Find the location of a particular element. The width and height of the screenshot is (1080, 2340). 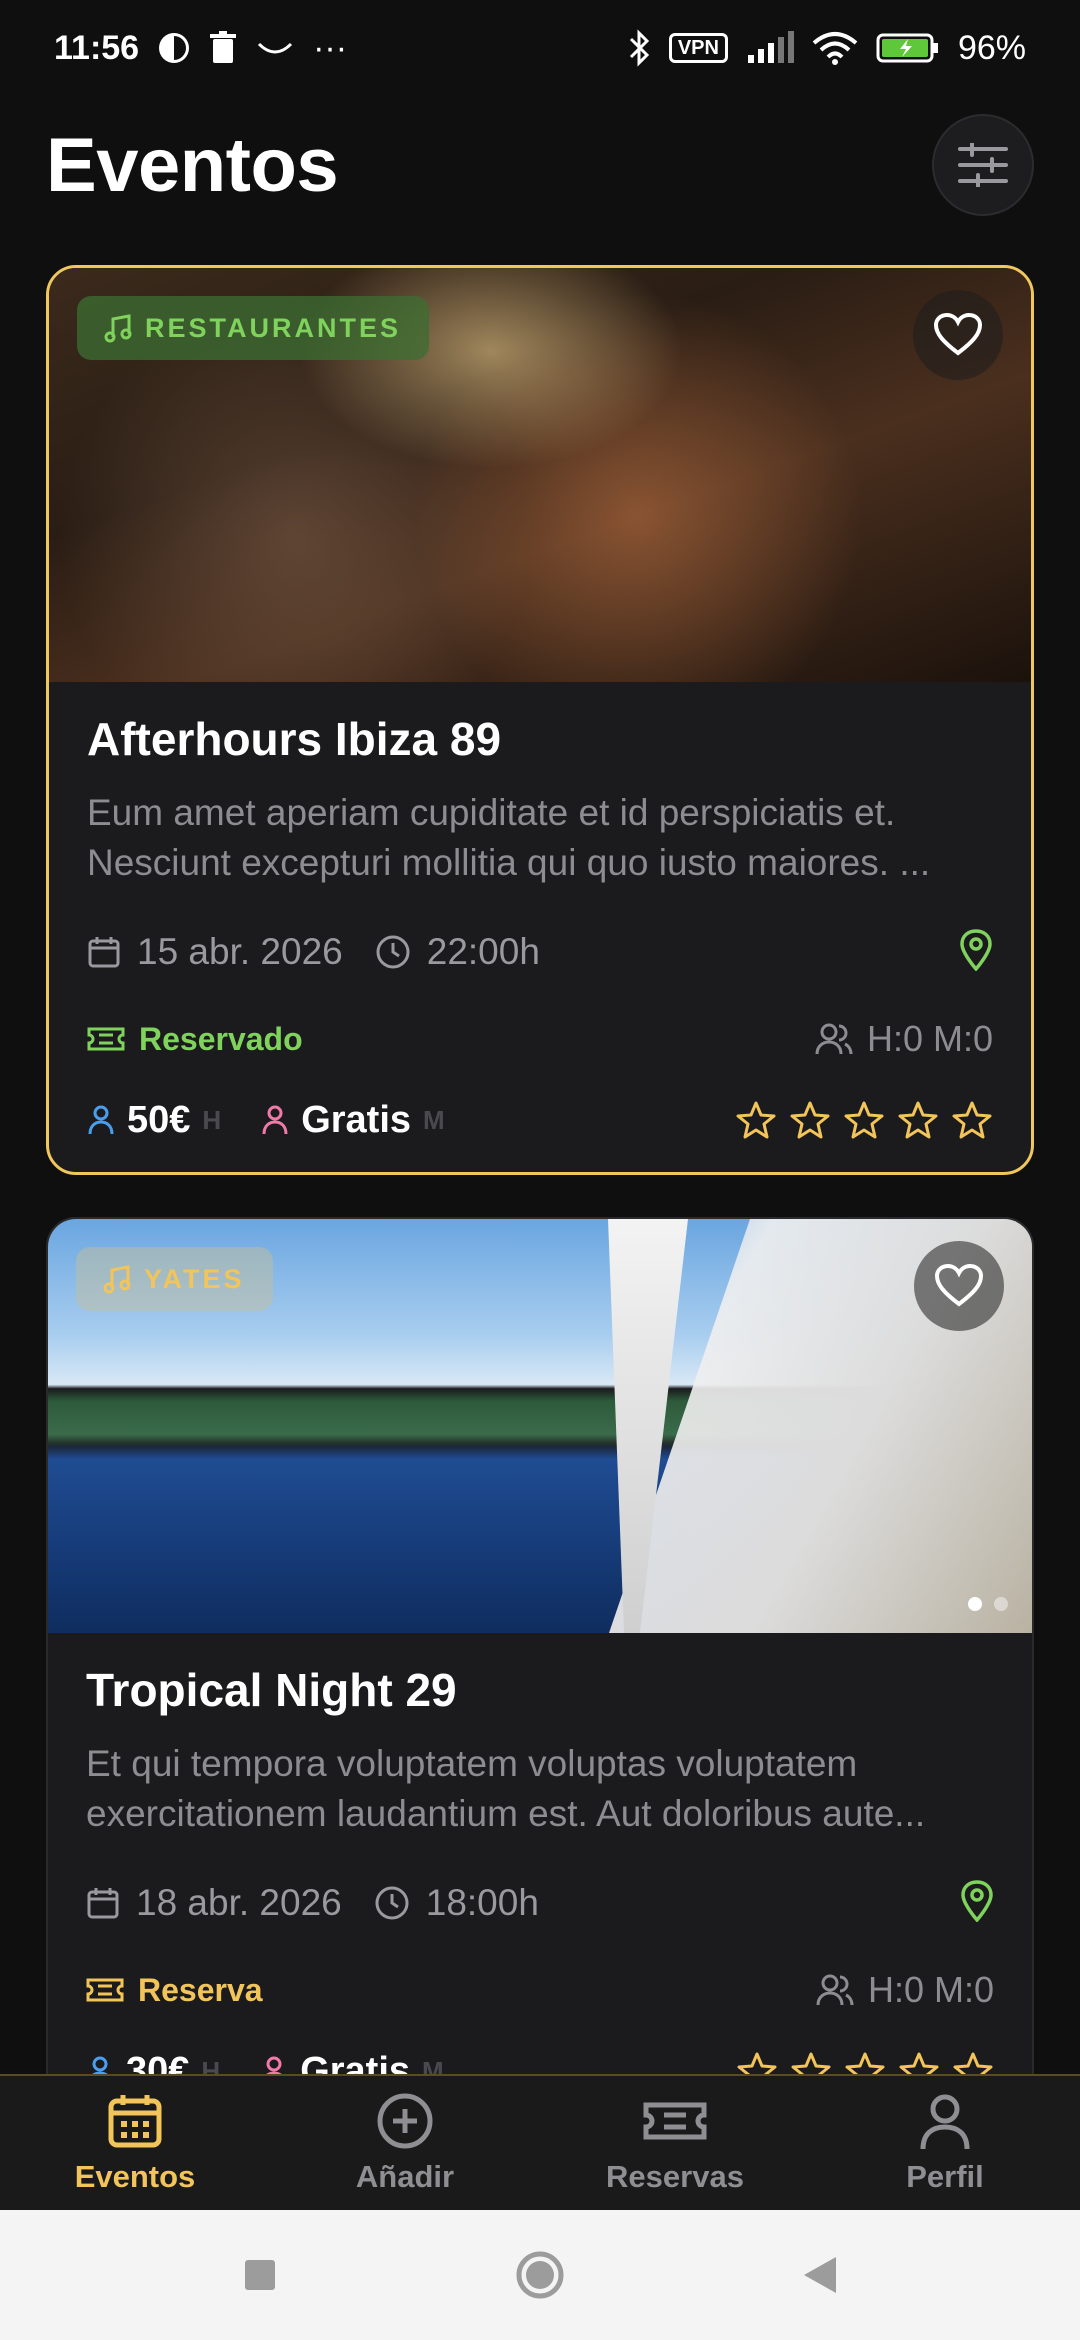

category-badge: YATES is located at coordinates (174, 1279).